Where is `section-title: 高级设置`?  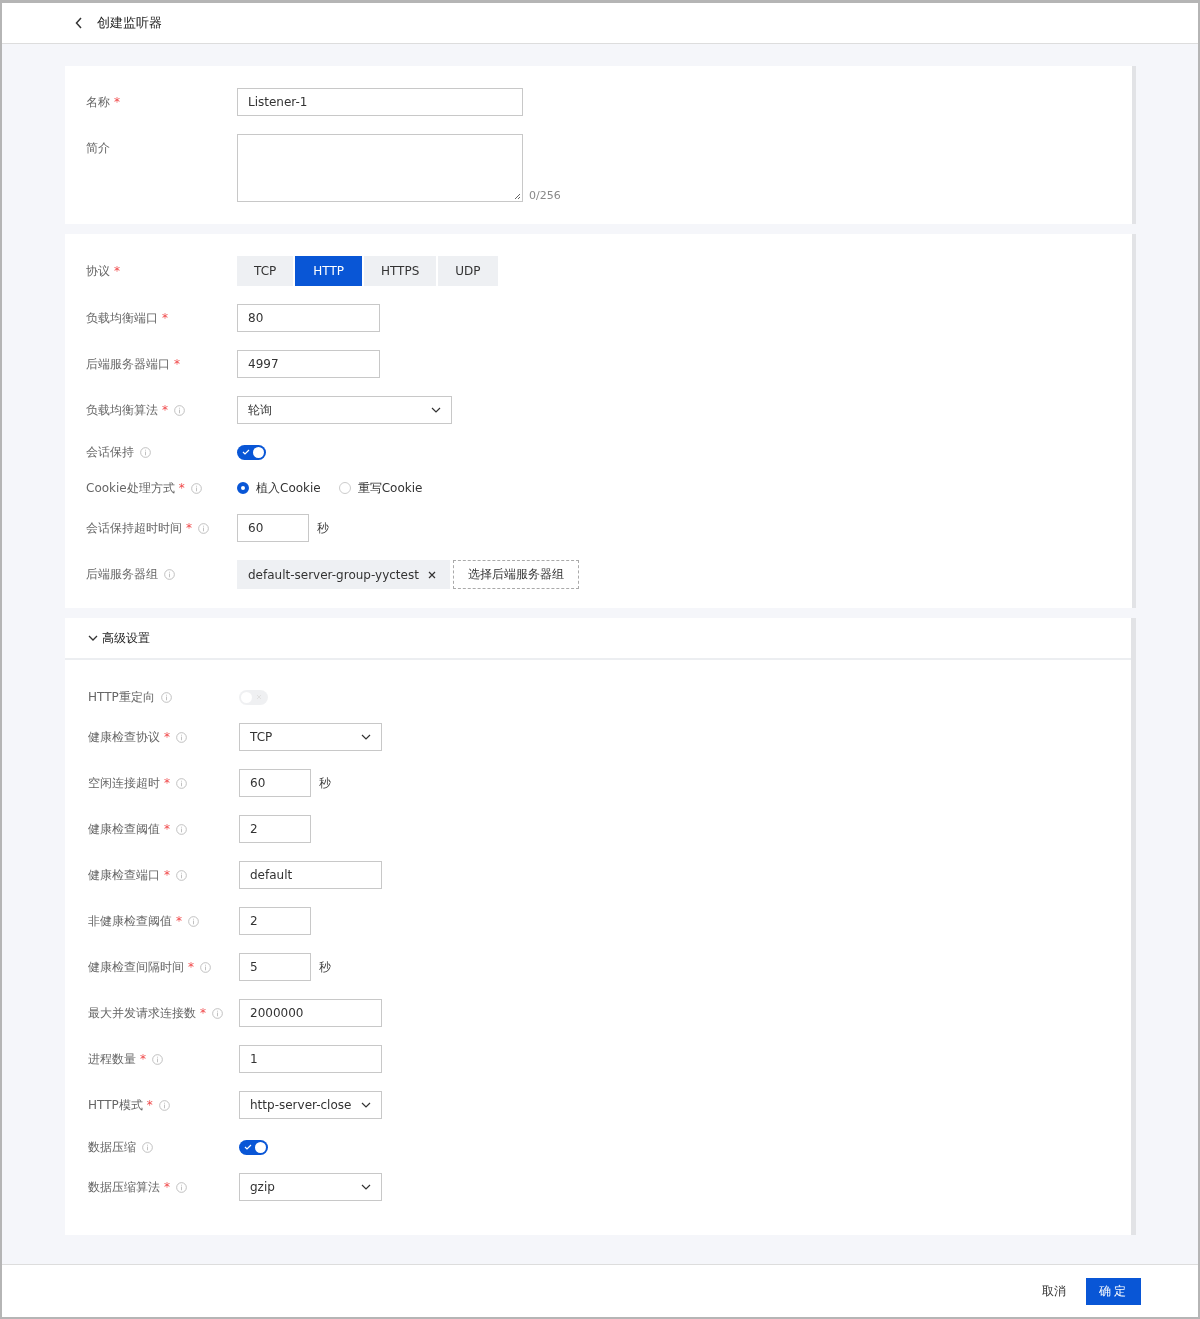
section-title: 高级设置 is located at coordinates (126, 638).